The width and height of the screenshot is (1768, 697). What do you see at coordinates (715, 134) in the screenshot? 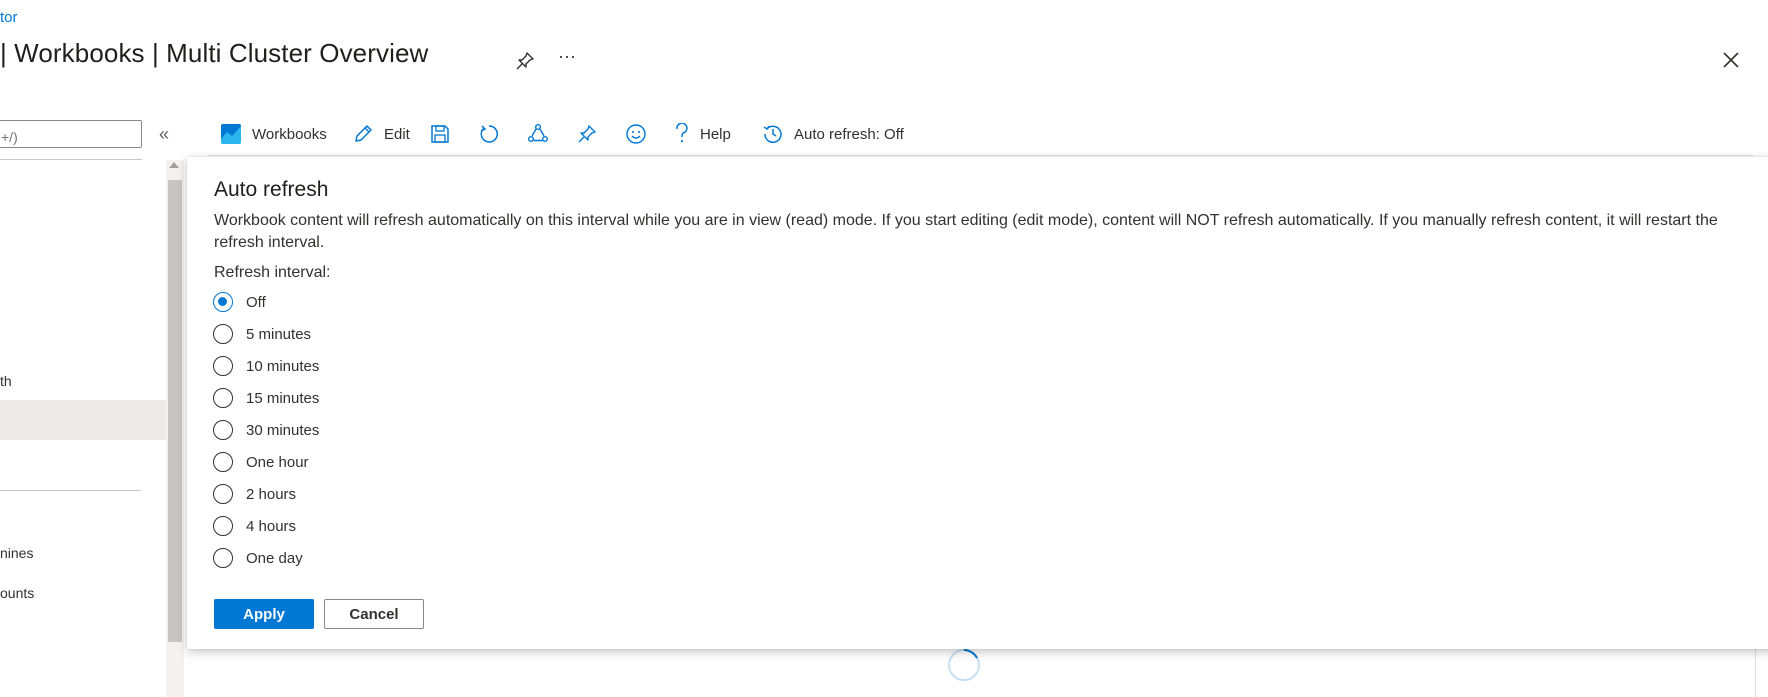
I see `help-label: Help` at bounding box center [715, 134].